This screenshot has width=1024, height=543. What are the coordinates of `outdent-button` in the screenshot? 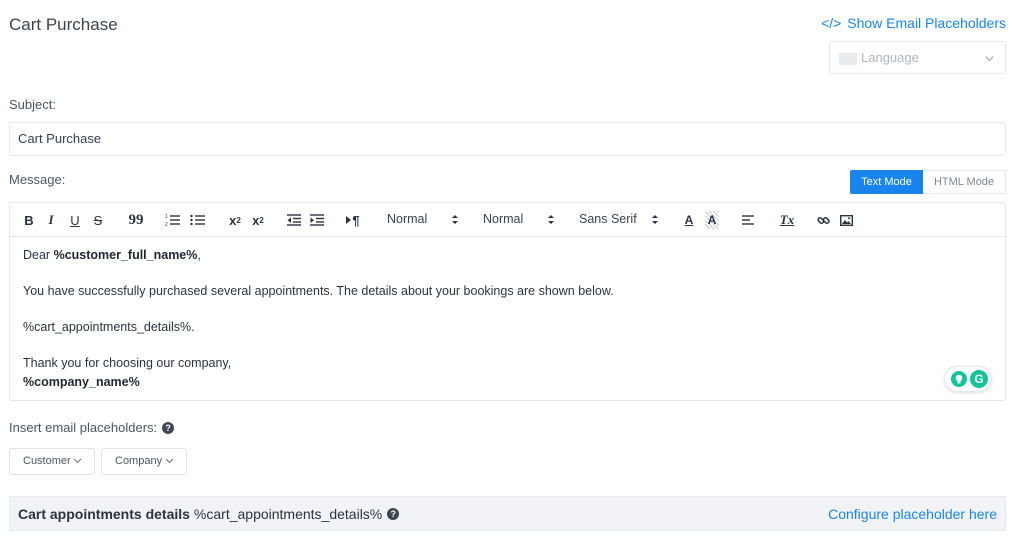 It's located at (294, 220).